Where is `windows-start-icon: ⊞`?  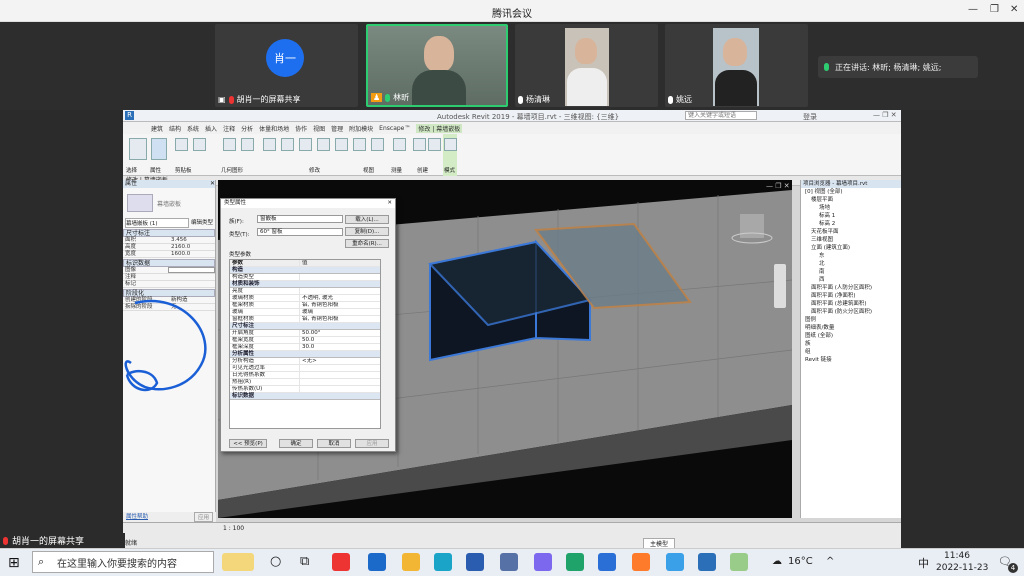 windows-start-icon: ⊞ is located at coordinates (14, 563).